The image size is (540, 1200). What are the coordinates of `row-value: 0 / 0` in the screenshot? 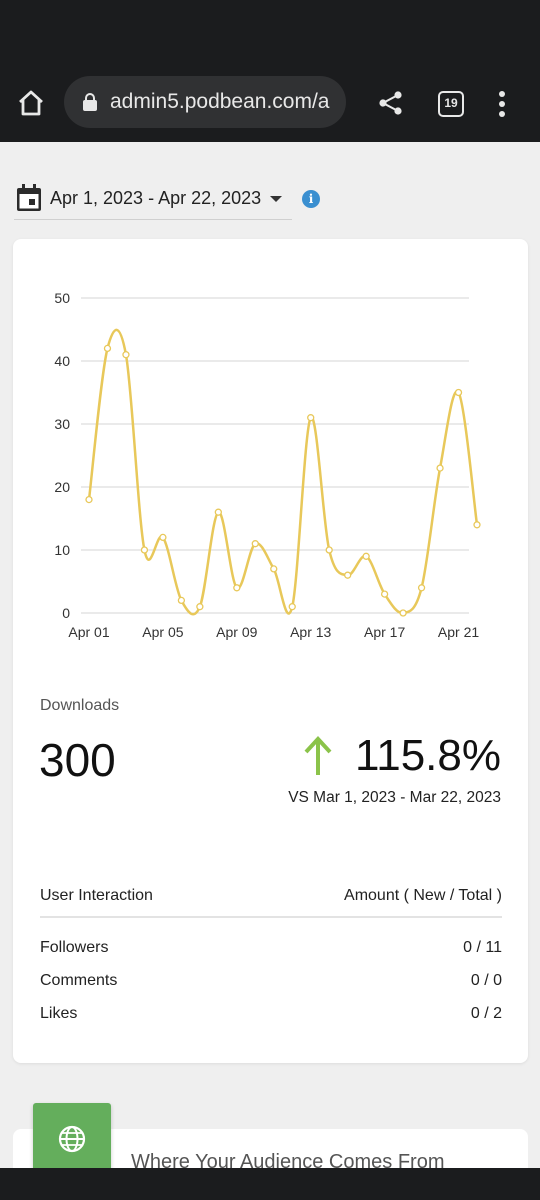 It's located at (486, 980).